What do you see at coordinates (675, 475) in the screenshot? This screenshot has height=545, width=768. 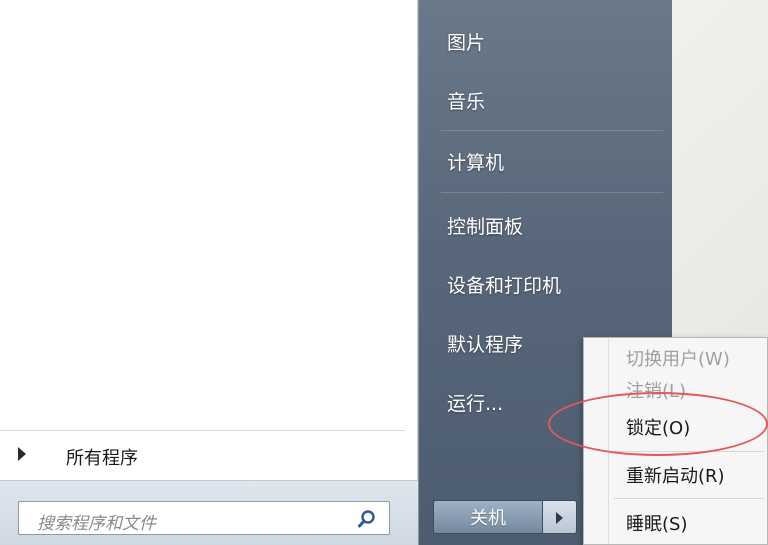 I see `submenu-item-restart: 重新启动(R)` at bounding box center [675, 475].